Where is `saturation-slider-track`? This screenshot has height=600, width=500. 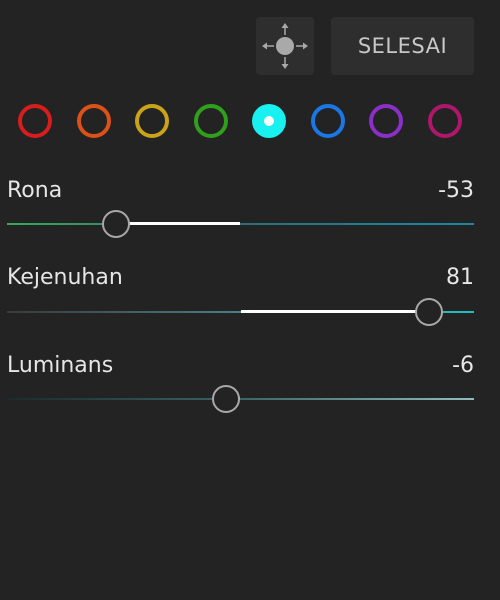 saturation-slider-track is located at coordinates (240, 311).